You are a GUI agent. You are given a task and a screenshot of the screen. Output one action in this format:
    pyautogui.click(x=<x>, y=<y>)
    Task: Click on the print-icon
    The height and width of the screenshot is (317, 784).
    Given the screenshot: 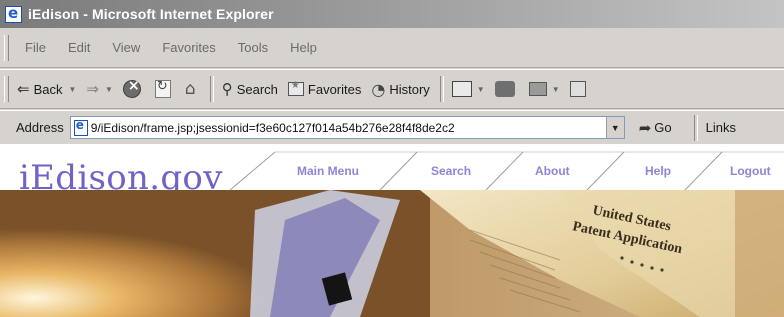 What is the action you would take?
    pyautogui.click(x=504, y=89)
    